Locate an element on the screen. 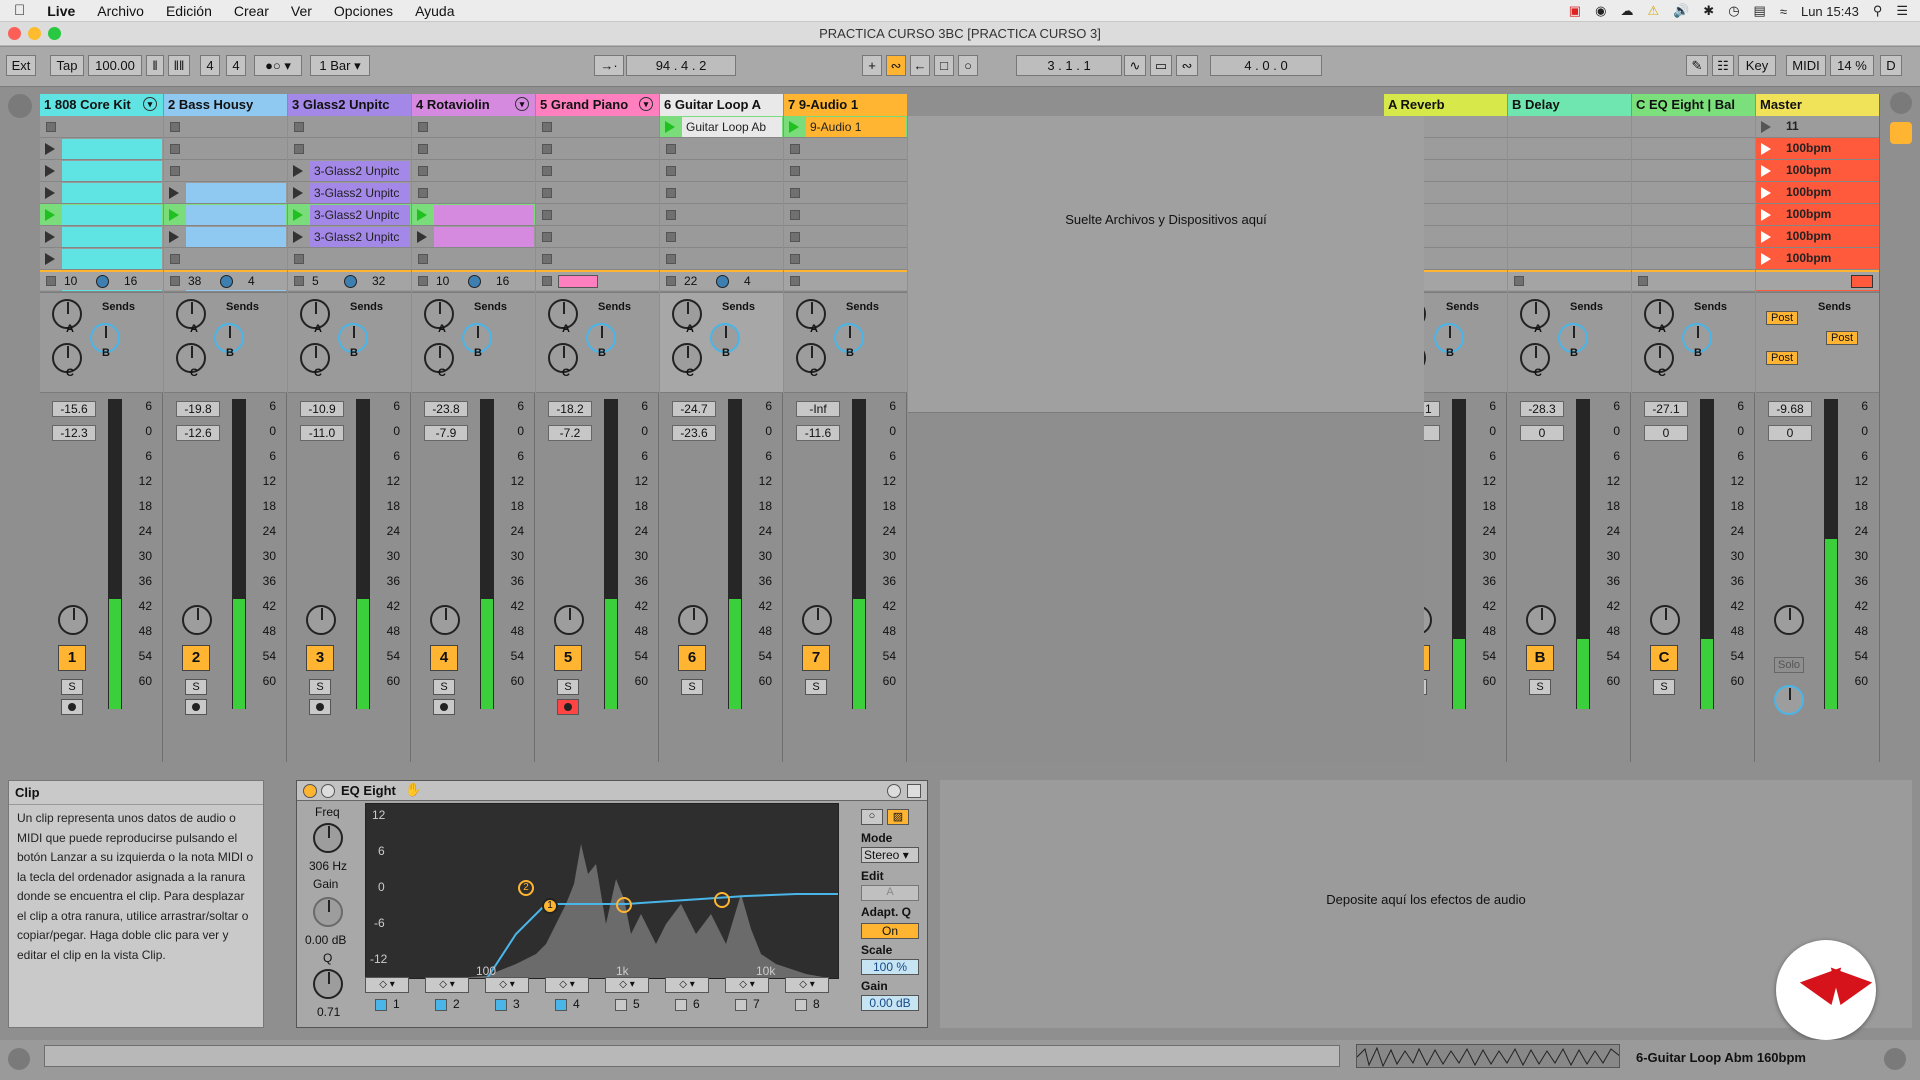 This screenshot has height=1080, width=1920. menu-ayuda: Ayuda is located at coordinates (434, 11).